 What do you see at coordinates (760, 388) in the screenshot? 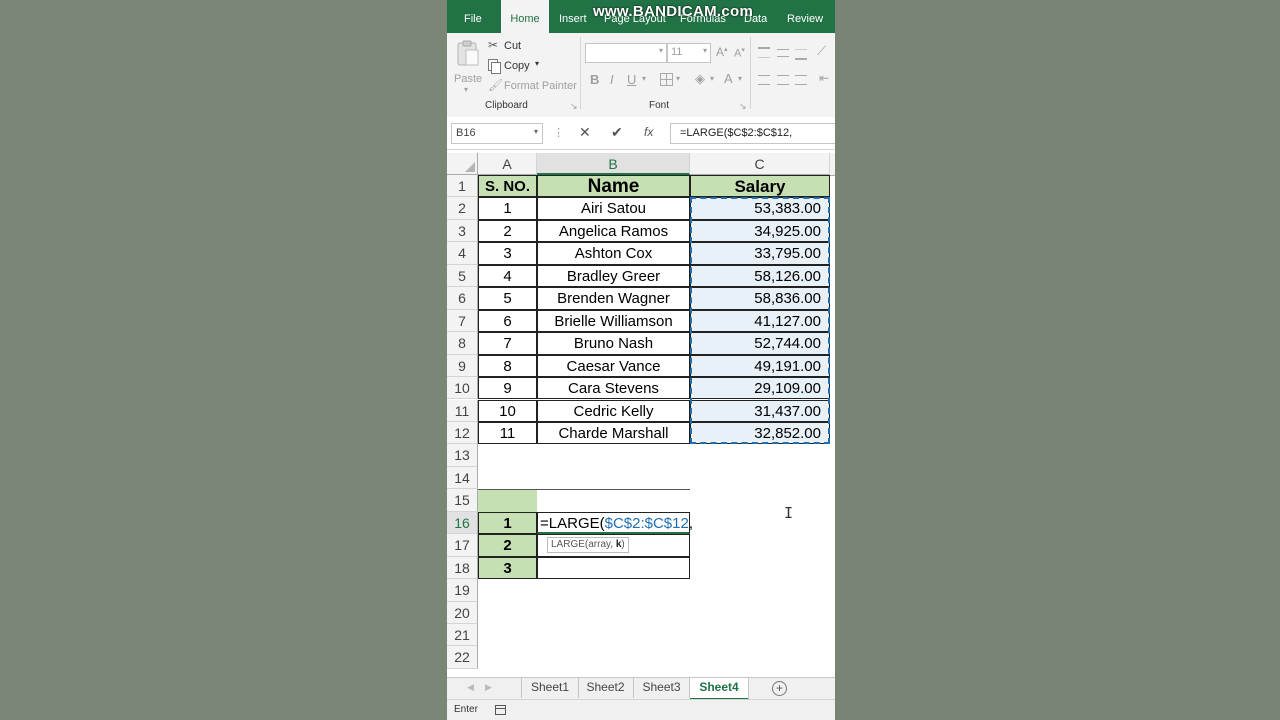
I see `salary-cell: 29,109.00` at bounding box center [760, 388].